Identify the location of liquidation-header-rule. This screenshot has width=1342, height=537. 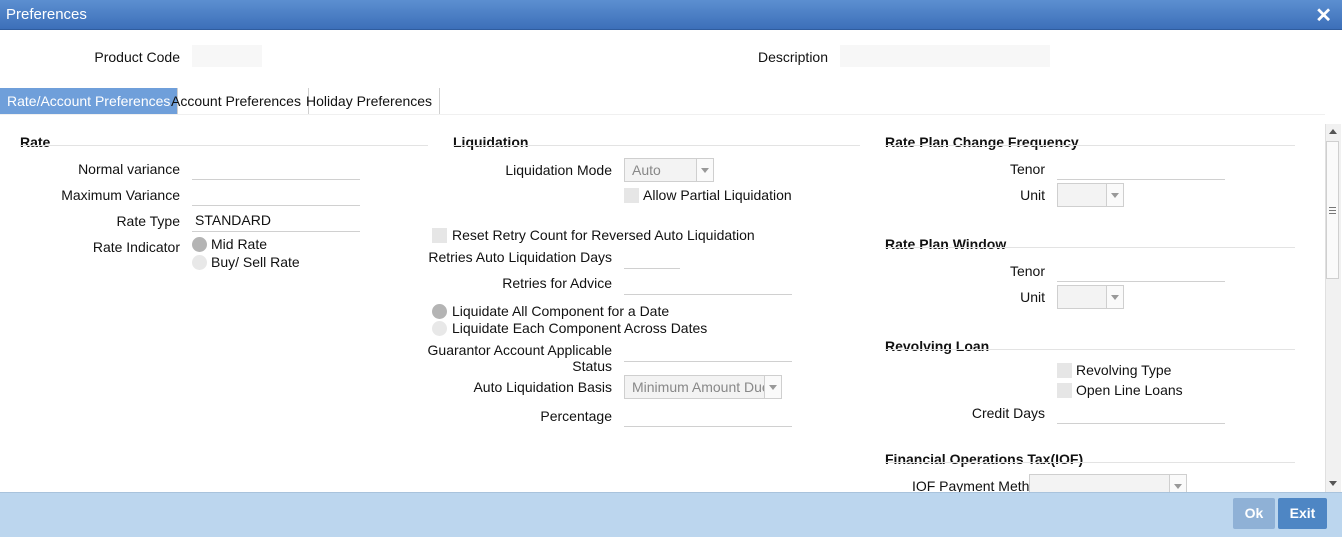
(656, 145).